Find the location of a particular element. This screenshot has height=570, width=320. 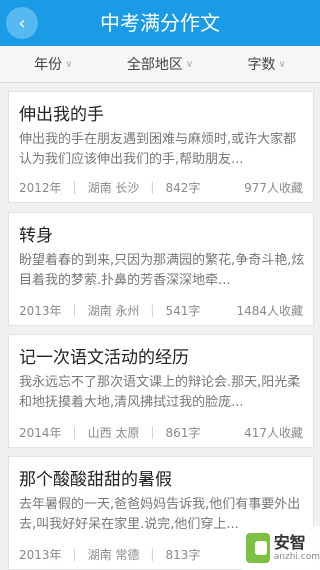

essay-title: 那个酸酸甜甜的暑假 is located at coordinates (95, 480).